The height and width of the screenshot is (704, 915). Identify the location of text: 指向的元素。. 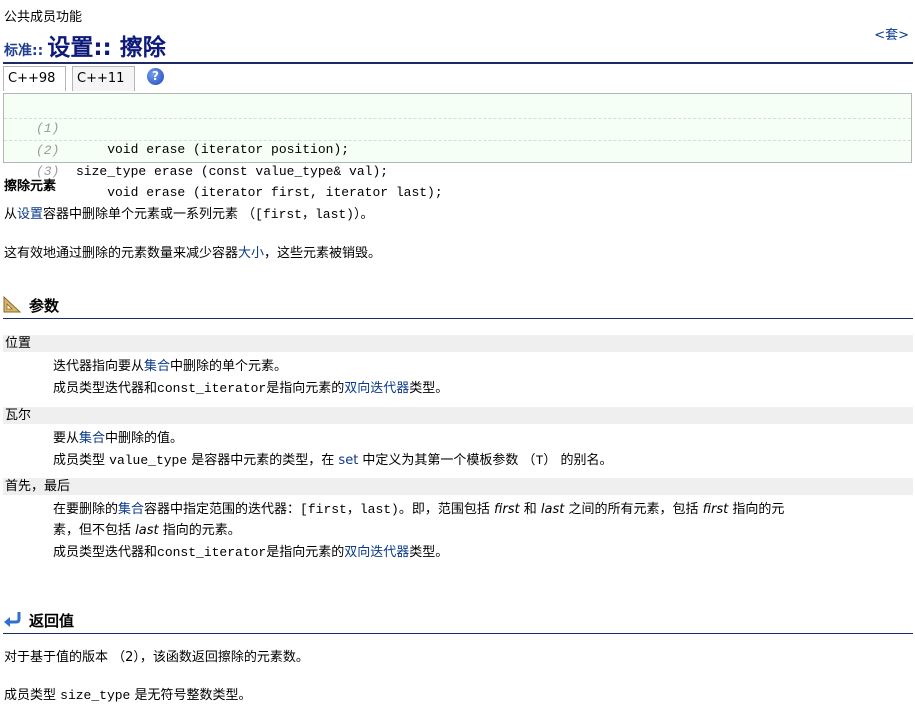
(199, 530).